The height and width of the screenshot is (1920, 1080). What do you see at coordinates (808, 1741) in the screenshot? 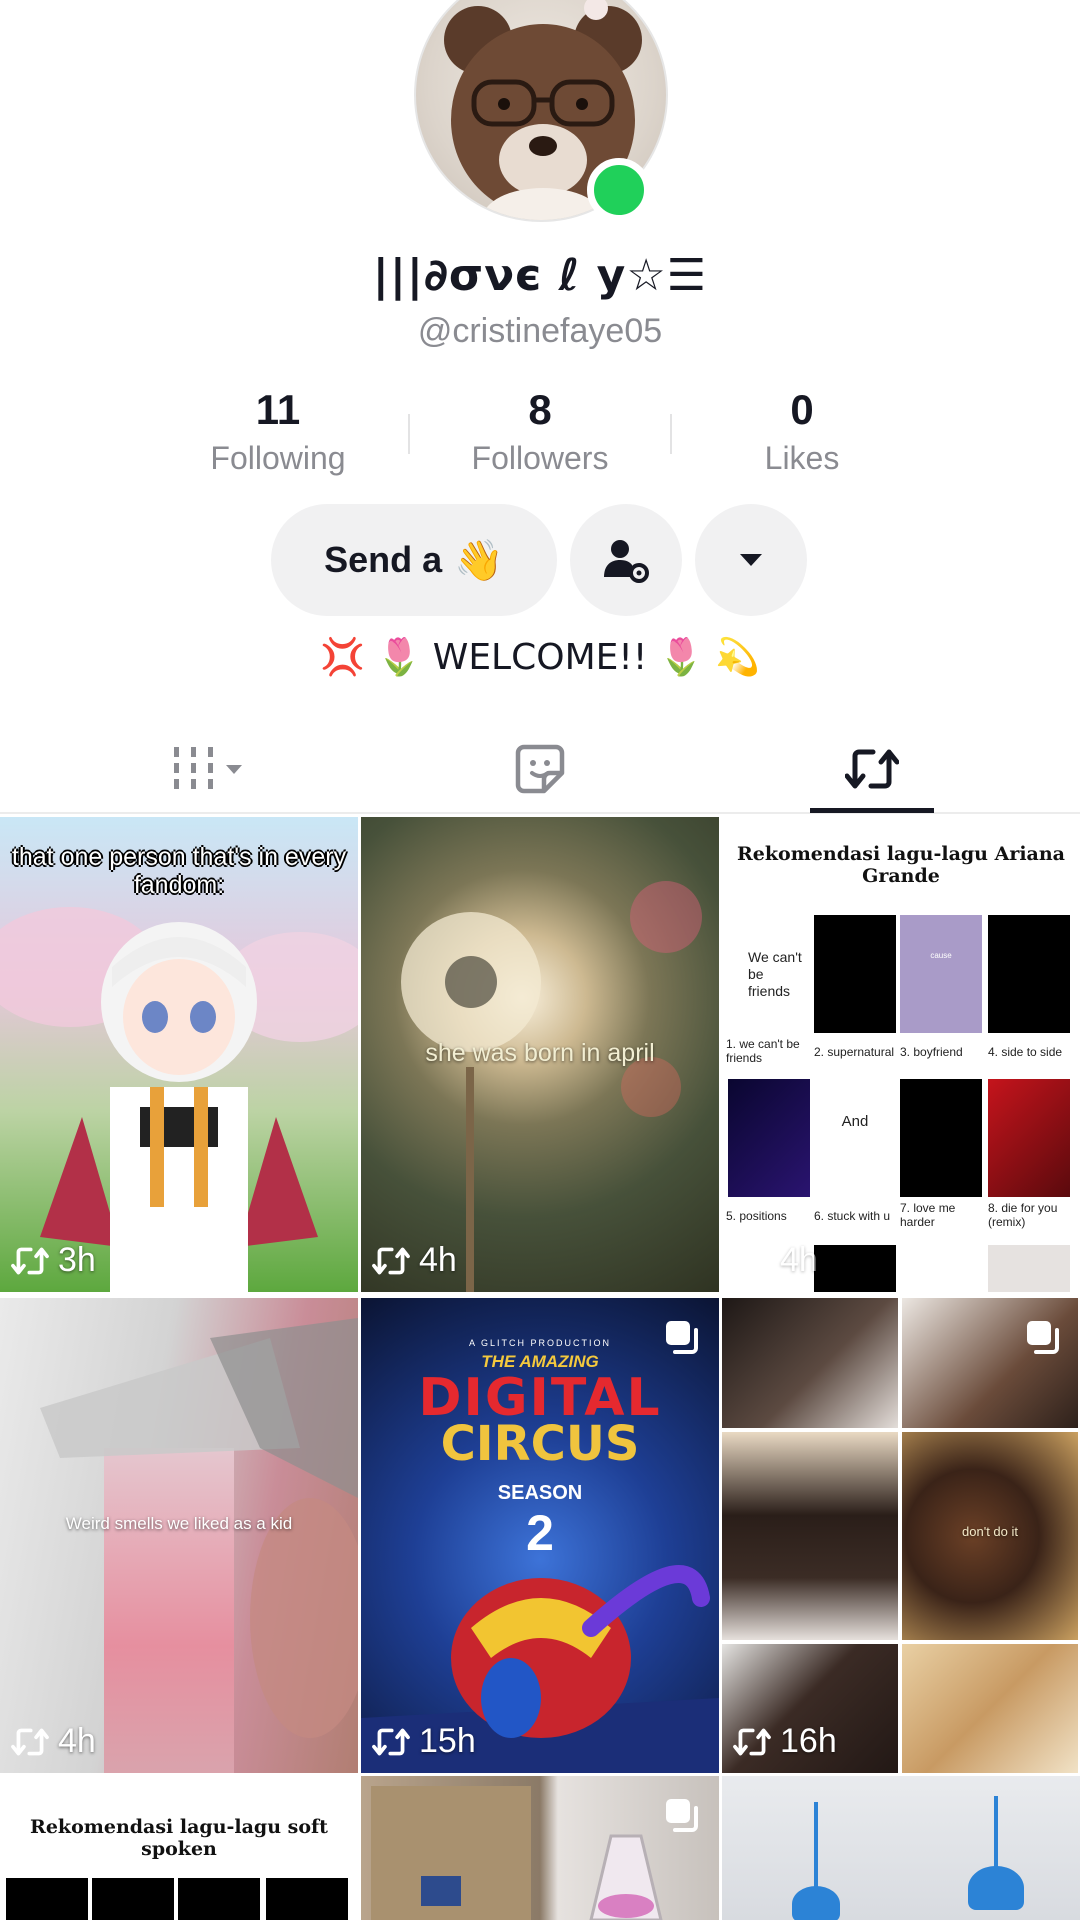
I see `tile-time: 16h` at bounding box center [808, 1741].